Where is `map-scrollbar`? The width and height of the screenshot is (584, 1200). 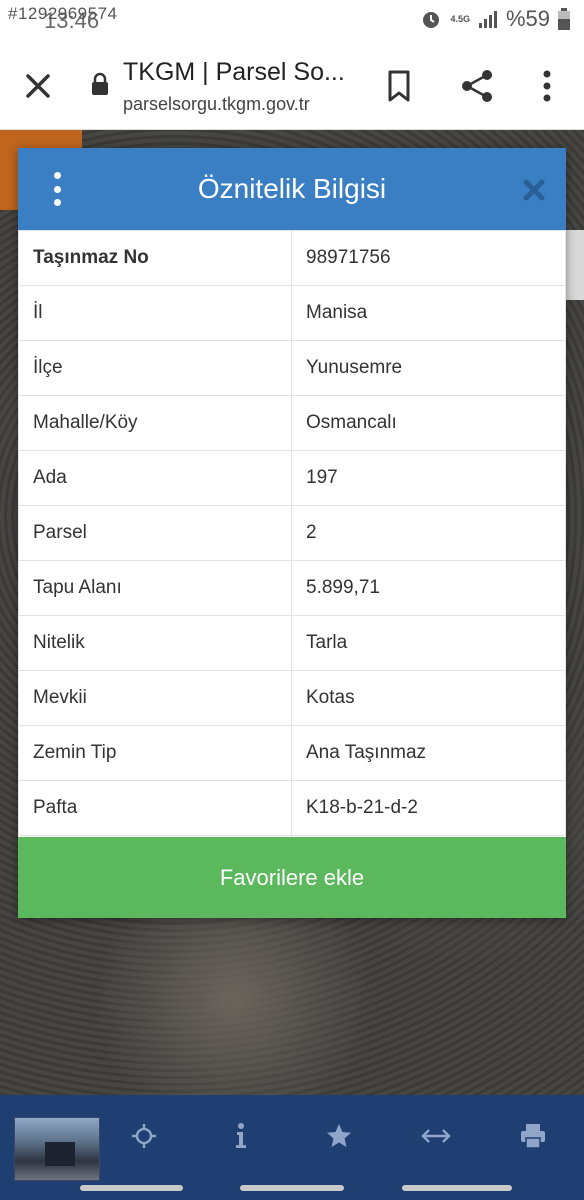 map-scrollbar is located at coordinates (575, 265).